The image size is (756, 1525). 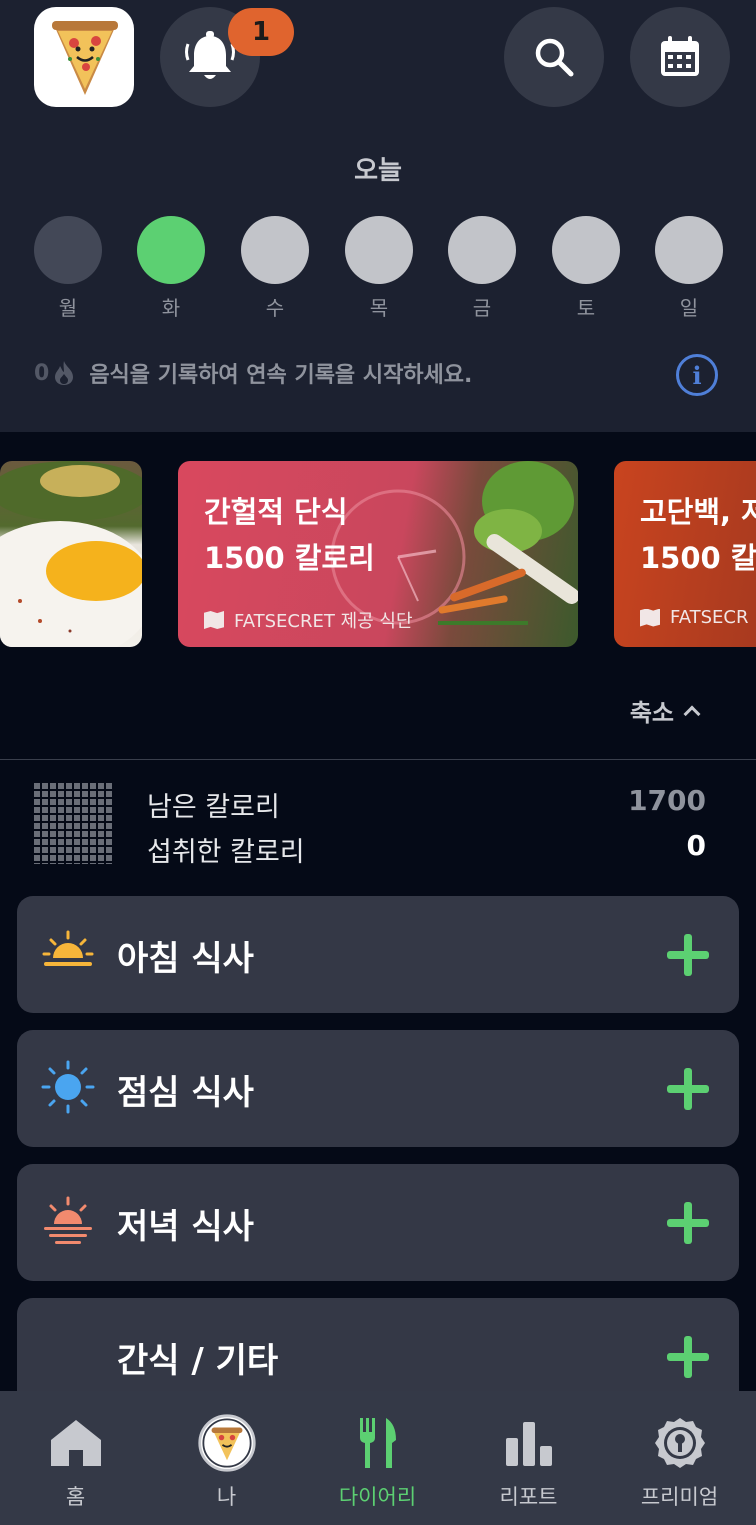 I want to click on day-label: 일, so click(x=689, y=308).